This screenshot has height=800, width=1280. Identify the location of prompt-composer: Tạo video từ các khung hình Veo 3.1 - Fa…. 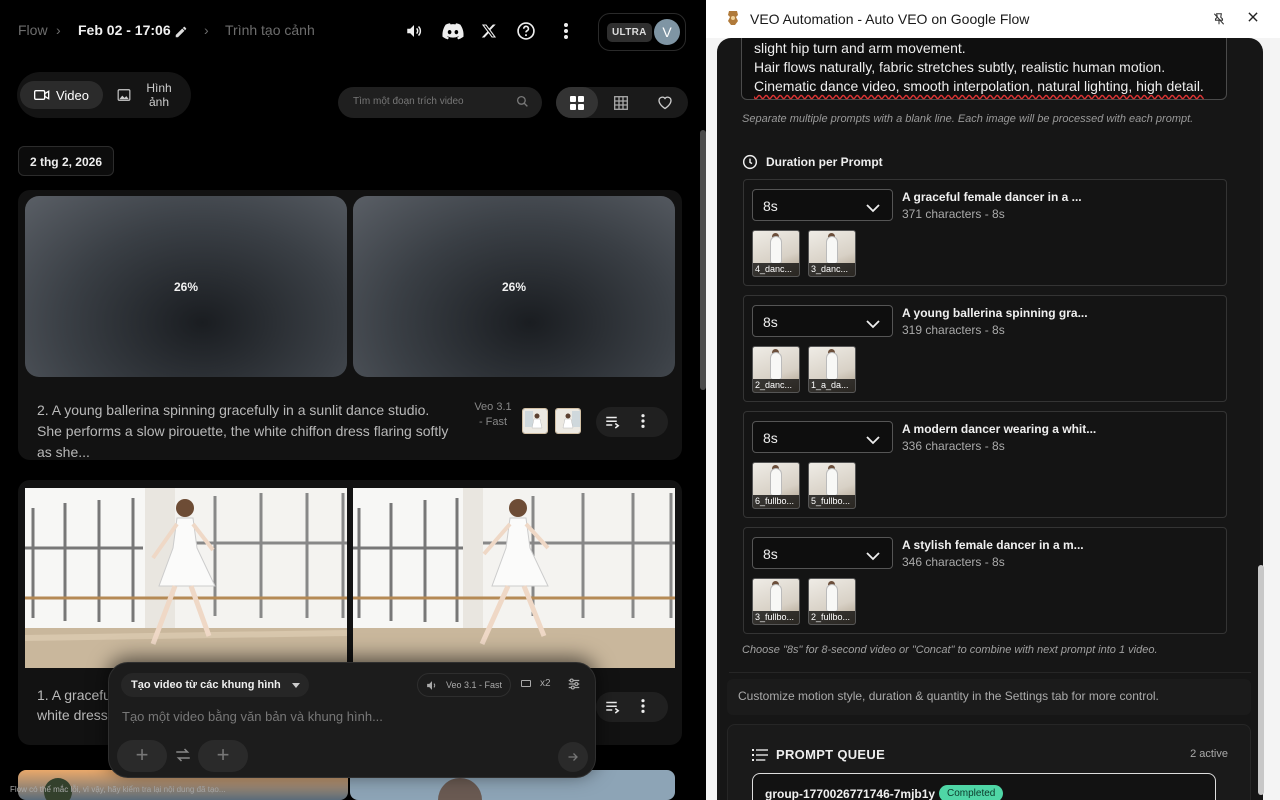
(352, 720).